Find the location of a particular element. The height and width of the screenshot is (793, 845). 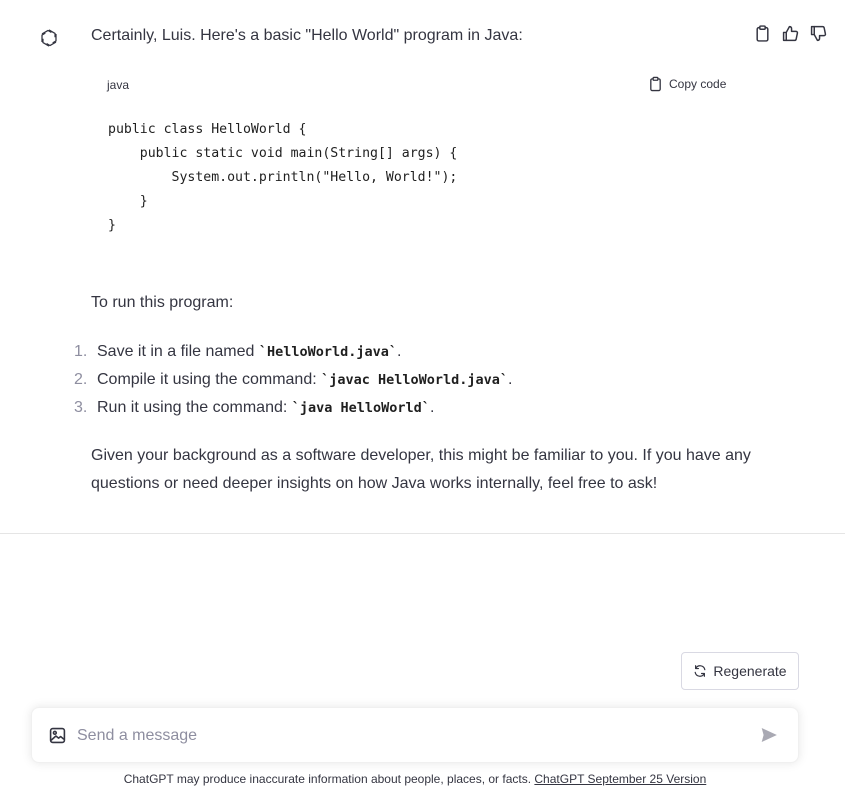

inline-code: `javac HelloWorld.java` is located at coordinates (415, 380).